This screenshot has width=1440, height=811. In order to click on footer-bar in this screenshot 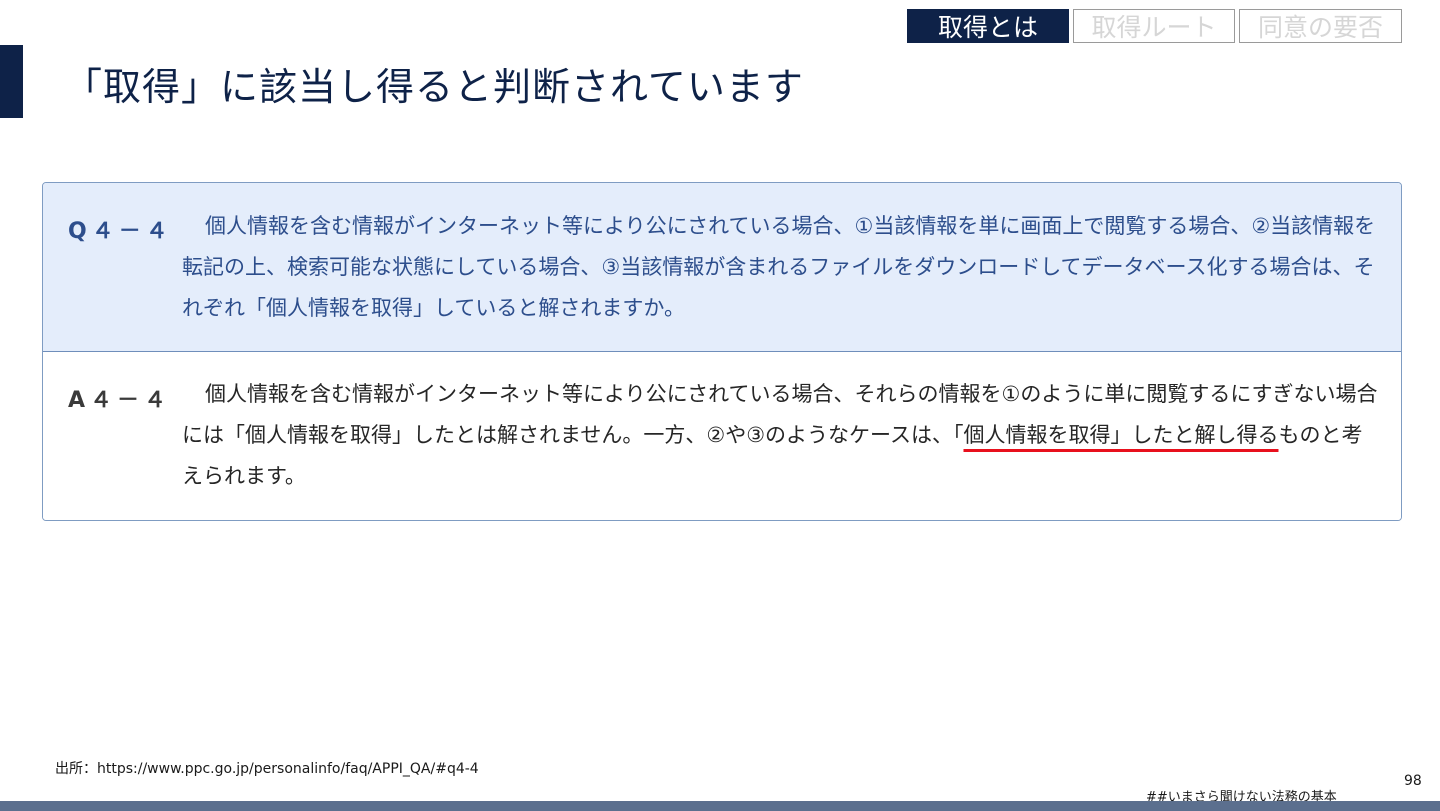, I will do `click(720, 806)`.